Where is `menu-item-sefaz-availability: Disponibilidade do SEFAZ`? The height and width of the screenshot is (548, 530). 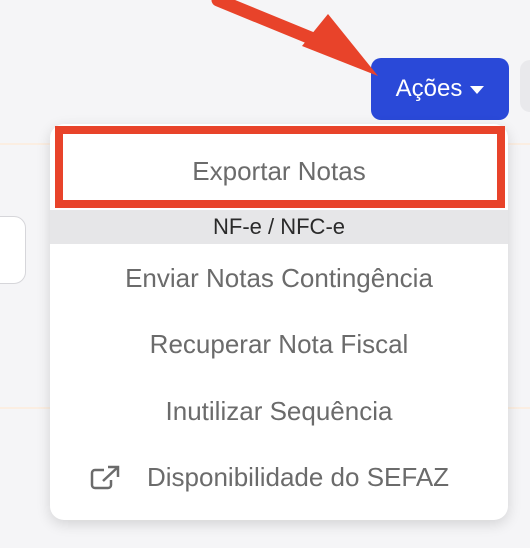 menu-item-sefaz-availability: Disponibilidade do SEFAZ is located at coordinates (279, 477).